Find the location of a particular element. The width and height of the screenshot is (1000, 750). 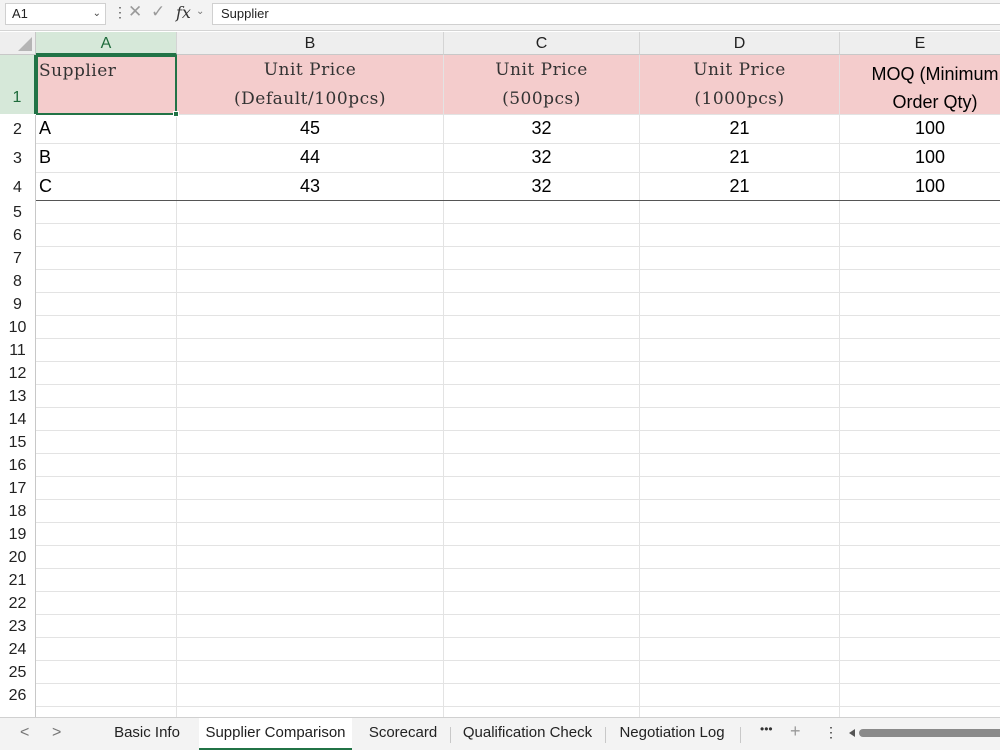

header-unit-price-1000: Unit Price (1000pcs) is located at coordinates (739, 85).